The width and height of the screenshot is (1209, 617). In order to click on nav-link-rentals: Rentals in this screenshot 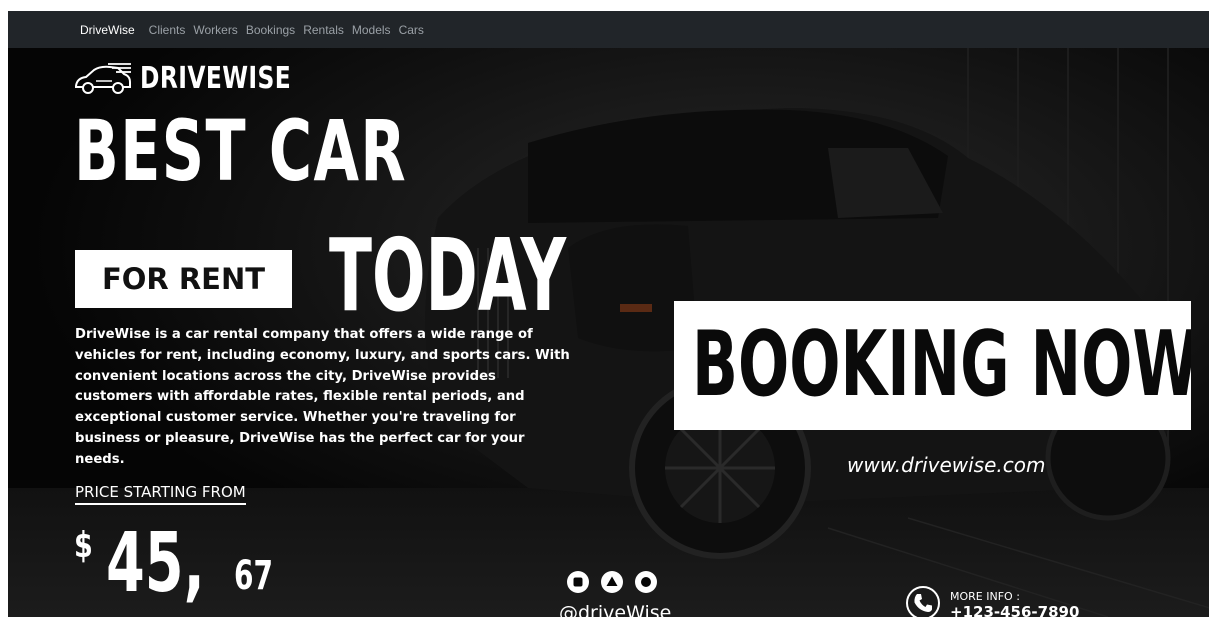, I will do `click(323, 30)`.